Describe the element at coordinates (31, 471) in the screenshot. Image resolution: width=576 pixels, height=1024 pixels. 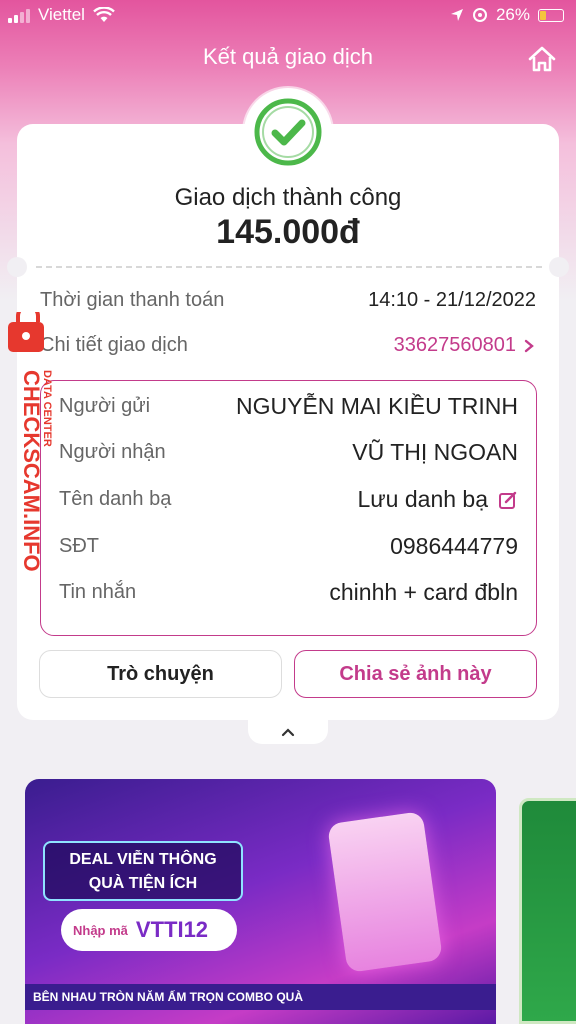
I see `watermark-text: CHECKSCAM.INFO` at that location.